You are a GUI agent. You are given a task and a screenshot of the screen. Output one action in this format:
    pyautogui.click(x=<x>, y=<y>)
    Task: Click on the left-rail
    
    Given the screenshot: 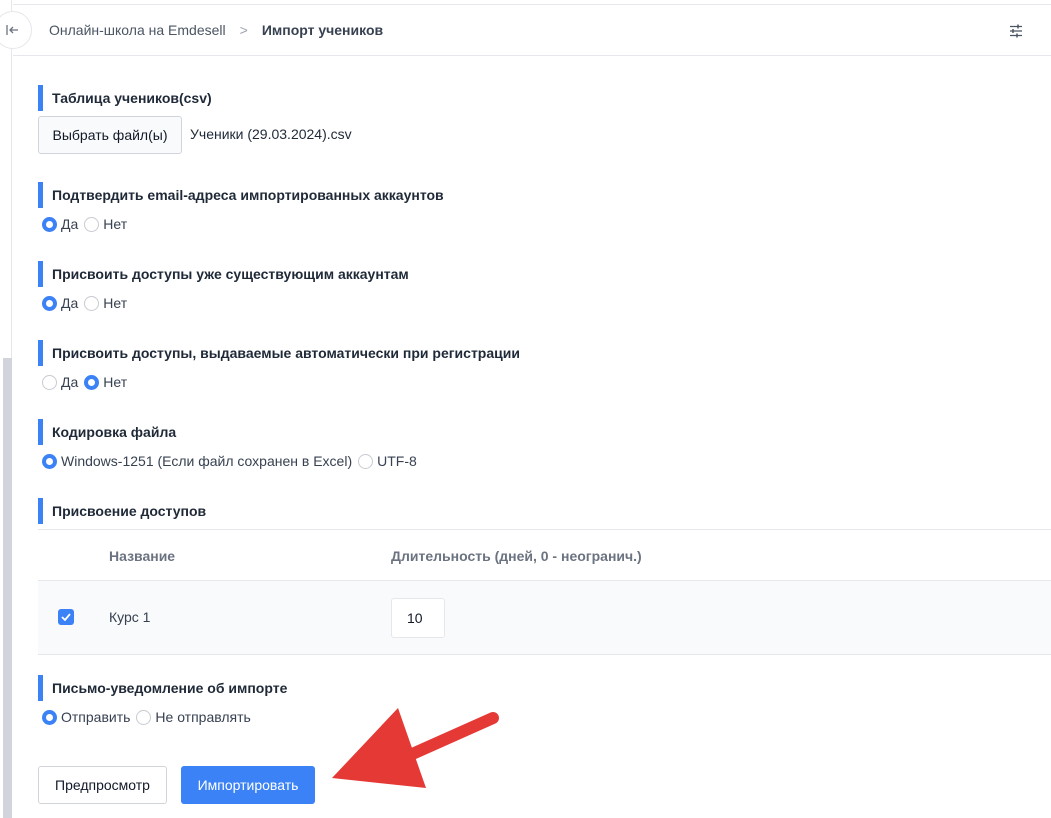 What is the action you would take?
    pyautogui.click(x=6, y=409)
    